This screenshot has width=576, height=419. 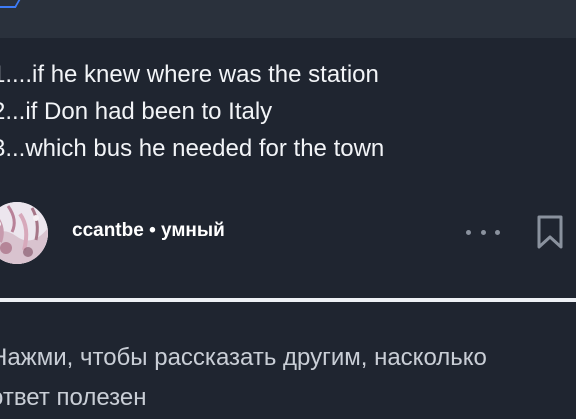 I want to click on accent-mark, so click(x=10, y=4).